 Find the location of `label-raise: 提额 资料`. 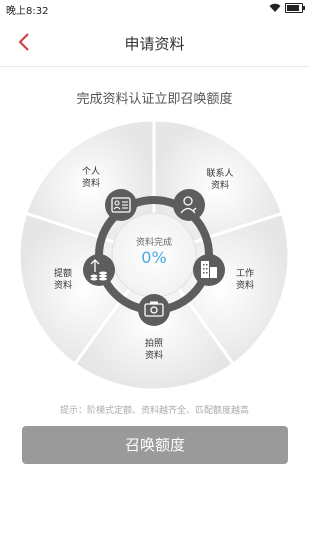

label-raise: 提额 资料 is located at coordinates (62, 280).